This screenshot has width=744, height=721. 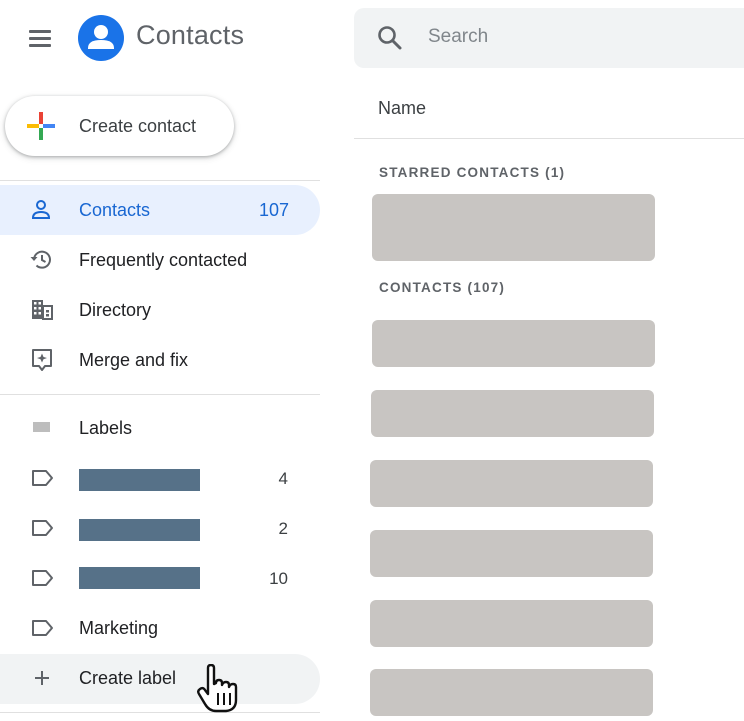 What do you see at coordinates (42, 260) in the screenshot?
I see `history-icon` at bounding box center [42, 260].